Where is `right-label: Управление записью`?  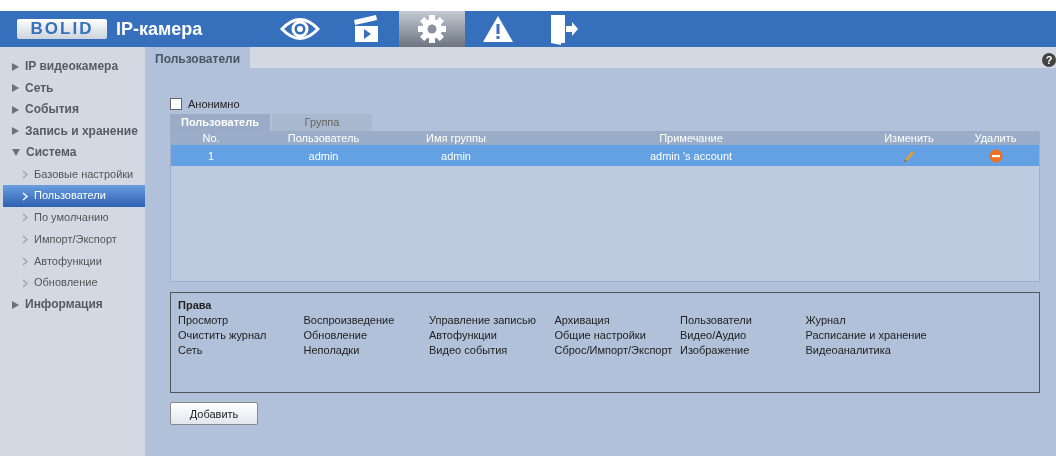
right-label: Управление записью is located at coordinates (483, 320).